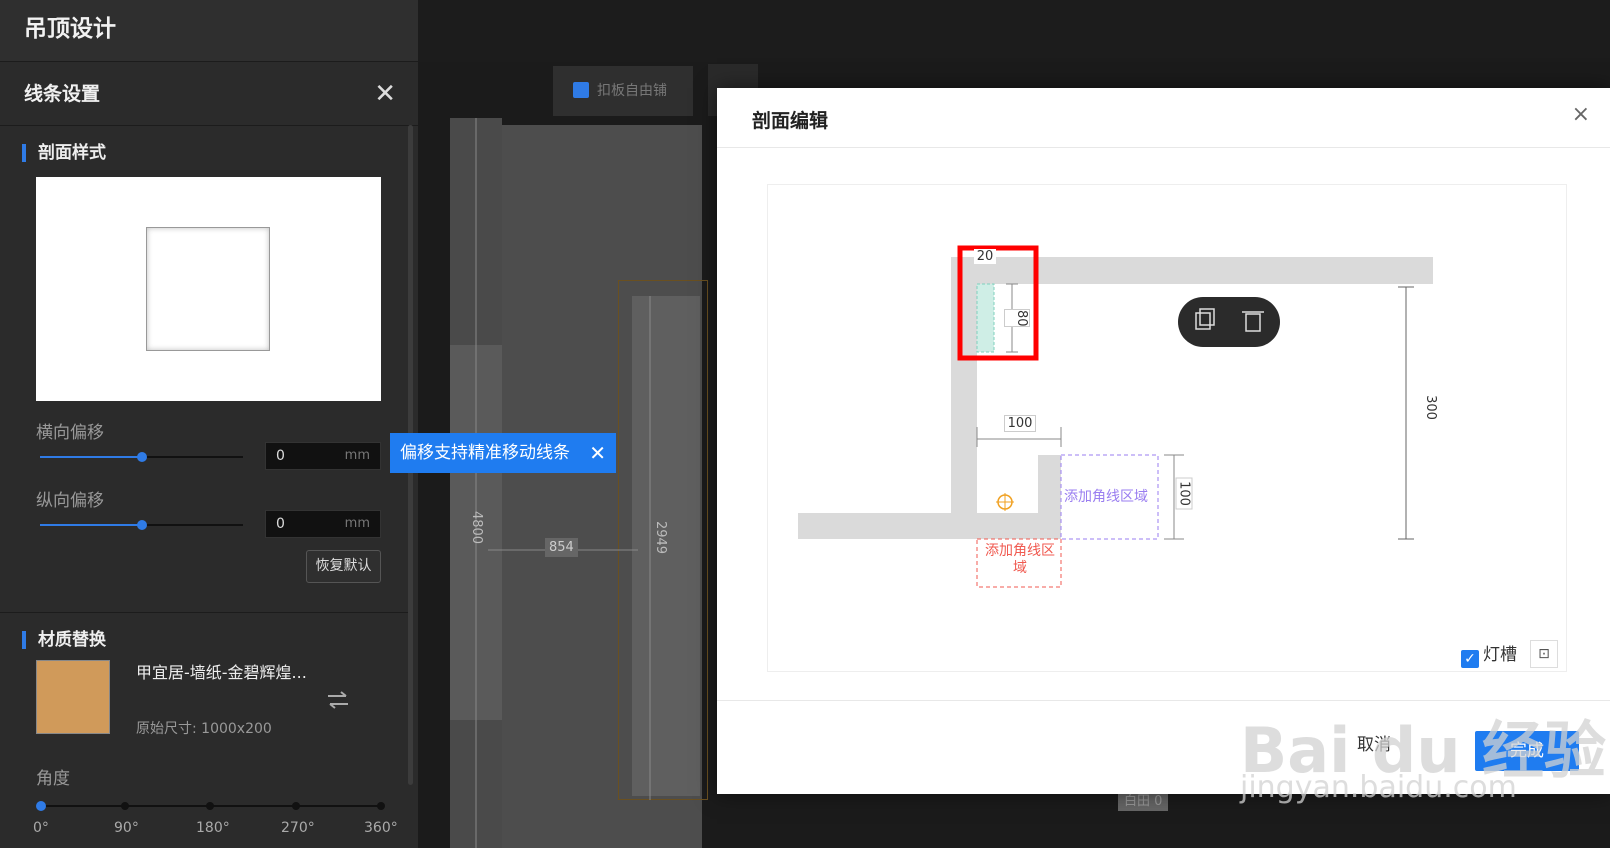 Image resolution: width=1610 pixels, height=848 pixels. What do you see at coordinates (204, 612) in the screenshot?
I see `divider` at bounding box center [204, 612].